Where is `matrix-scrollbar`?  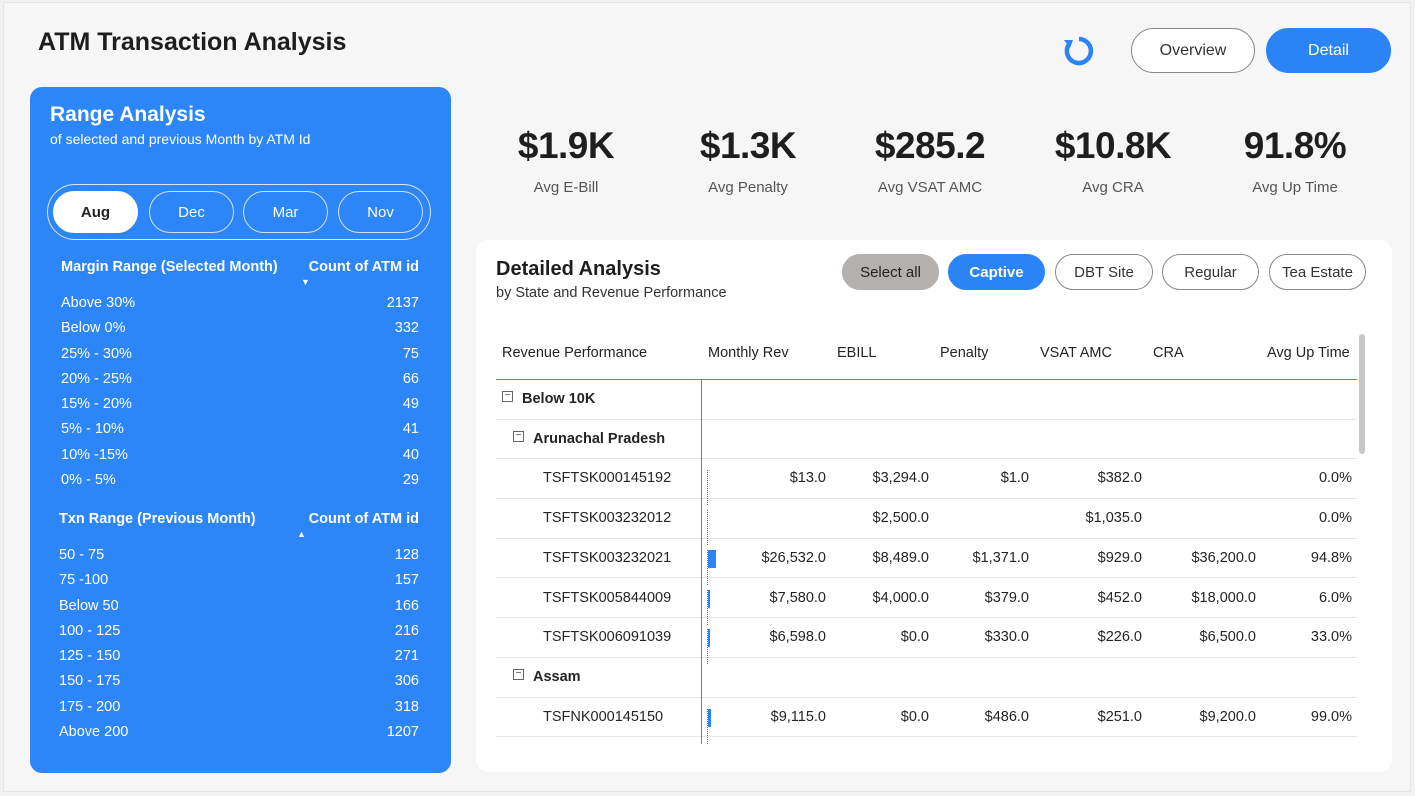 matrix-scrollbar is located at coordinates (1362, 394).